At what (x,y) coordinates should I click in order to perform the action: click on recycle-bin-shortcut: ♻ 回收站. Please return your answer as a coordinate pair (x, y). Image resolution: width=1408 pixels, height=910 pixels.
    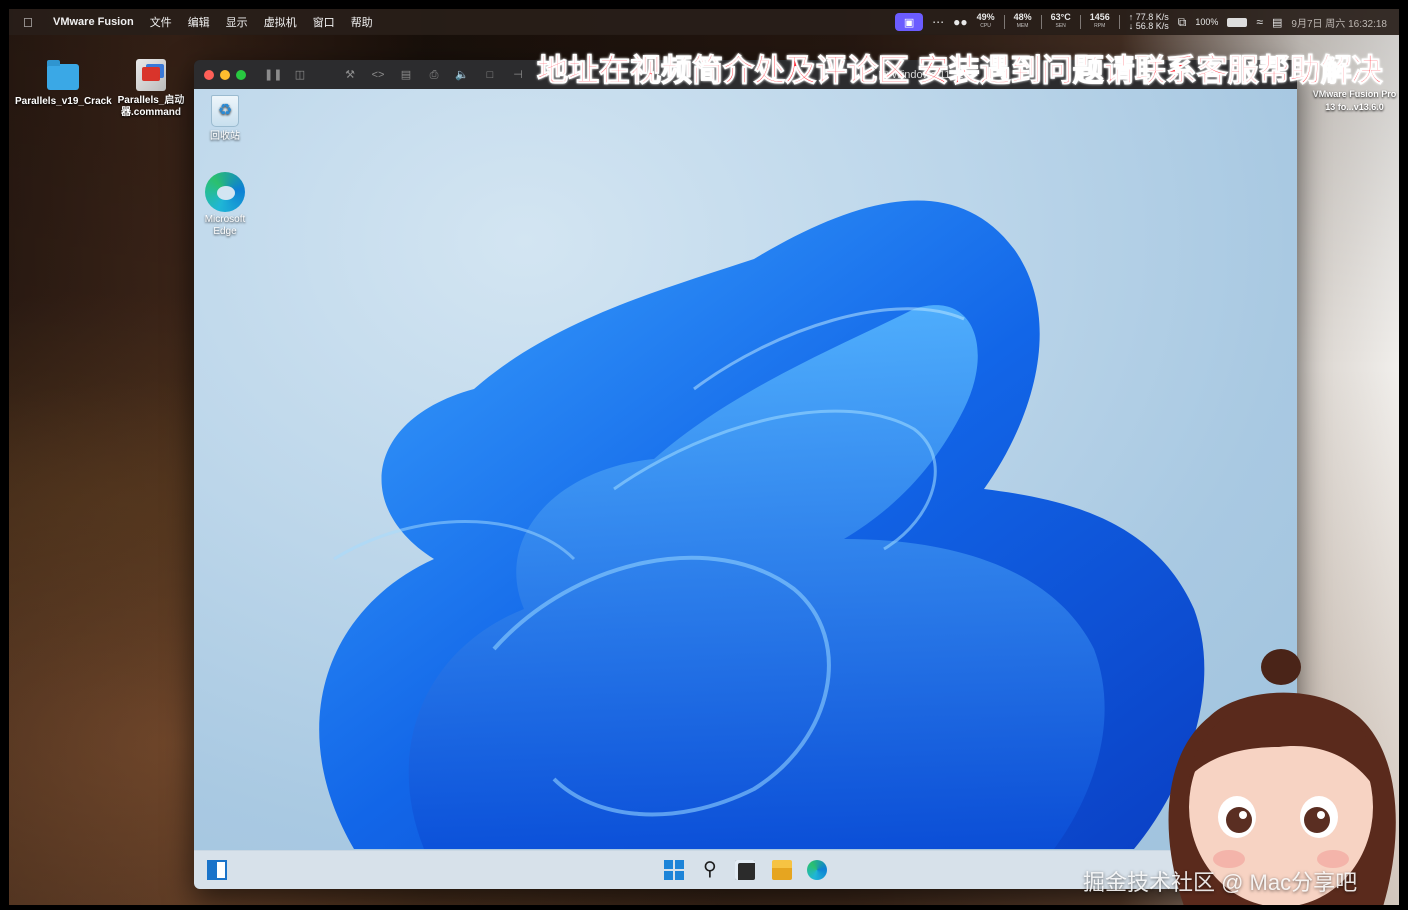
    Looking at the image, I should click on (225, 119).